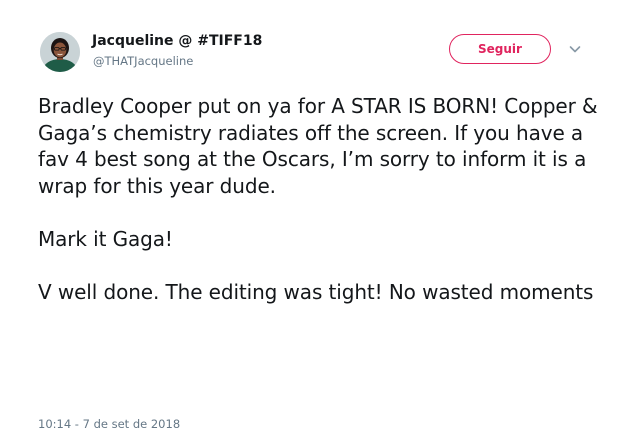  I want to click on tweet-paragraph: Mark it Gaga!, so click(105, 238).